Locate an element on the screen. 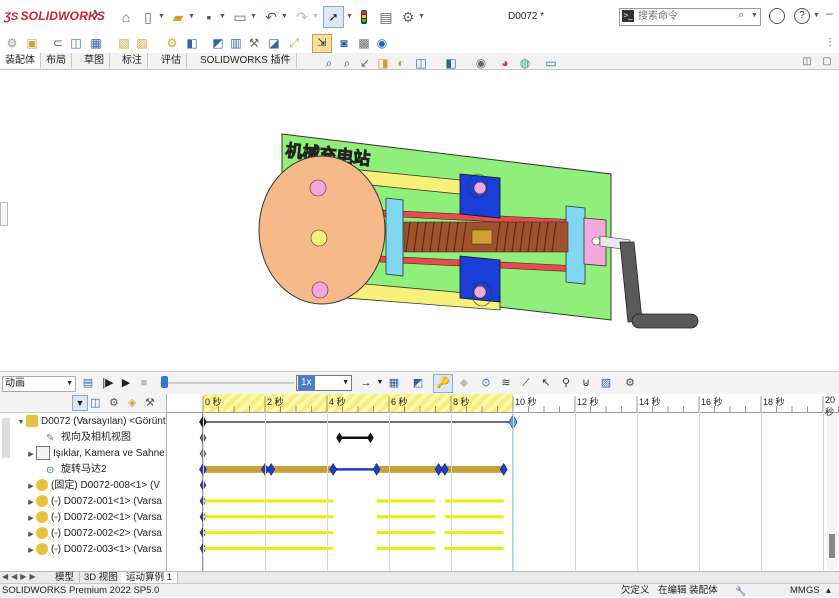 This screenshot has width=839, height=598. section-view-icon: ◨ is located at coordinates (383, 63).